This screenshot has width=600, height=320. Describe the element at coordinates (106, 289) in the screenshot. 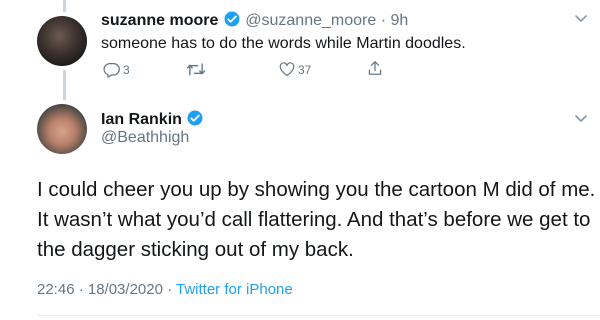

I see `tweet-timestamp: 22:46 · 18/03/2020 ·` at that location.